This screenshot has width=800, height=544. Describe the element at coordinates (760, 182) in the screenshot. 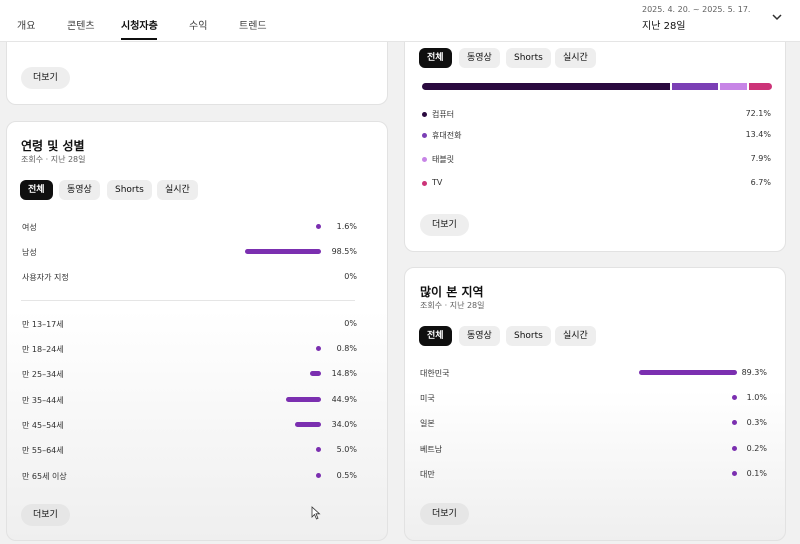

I see `device-value-tv: 6.7%` at that location.